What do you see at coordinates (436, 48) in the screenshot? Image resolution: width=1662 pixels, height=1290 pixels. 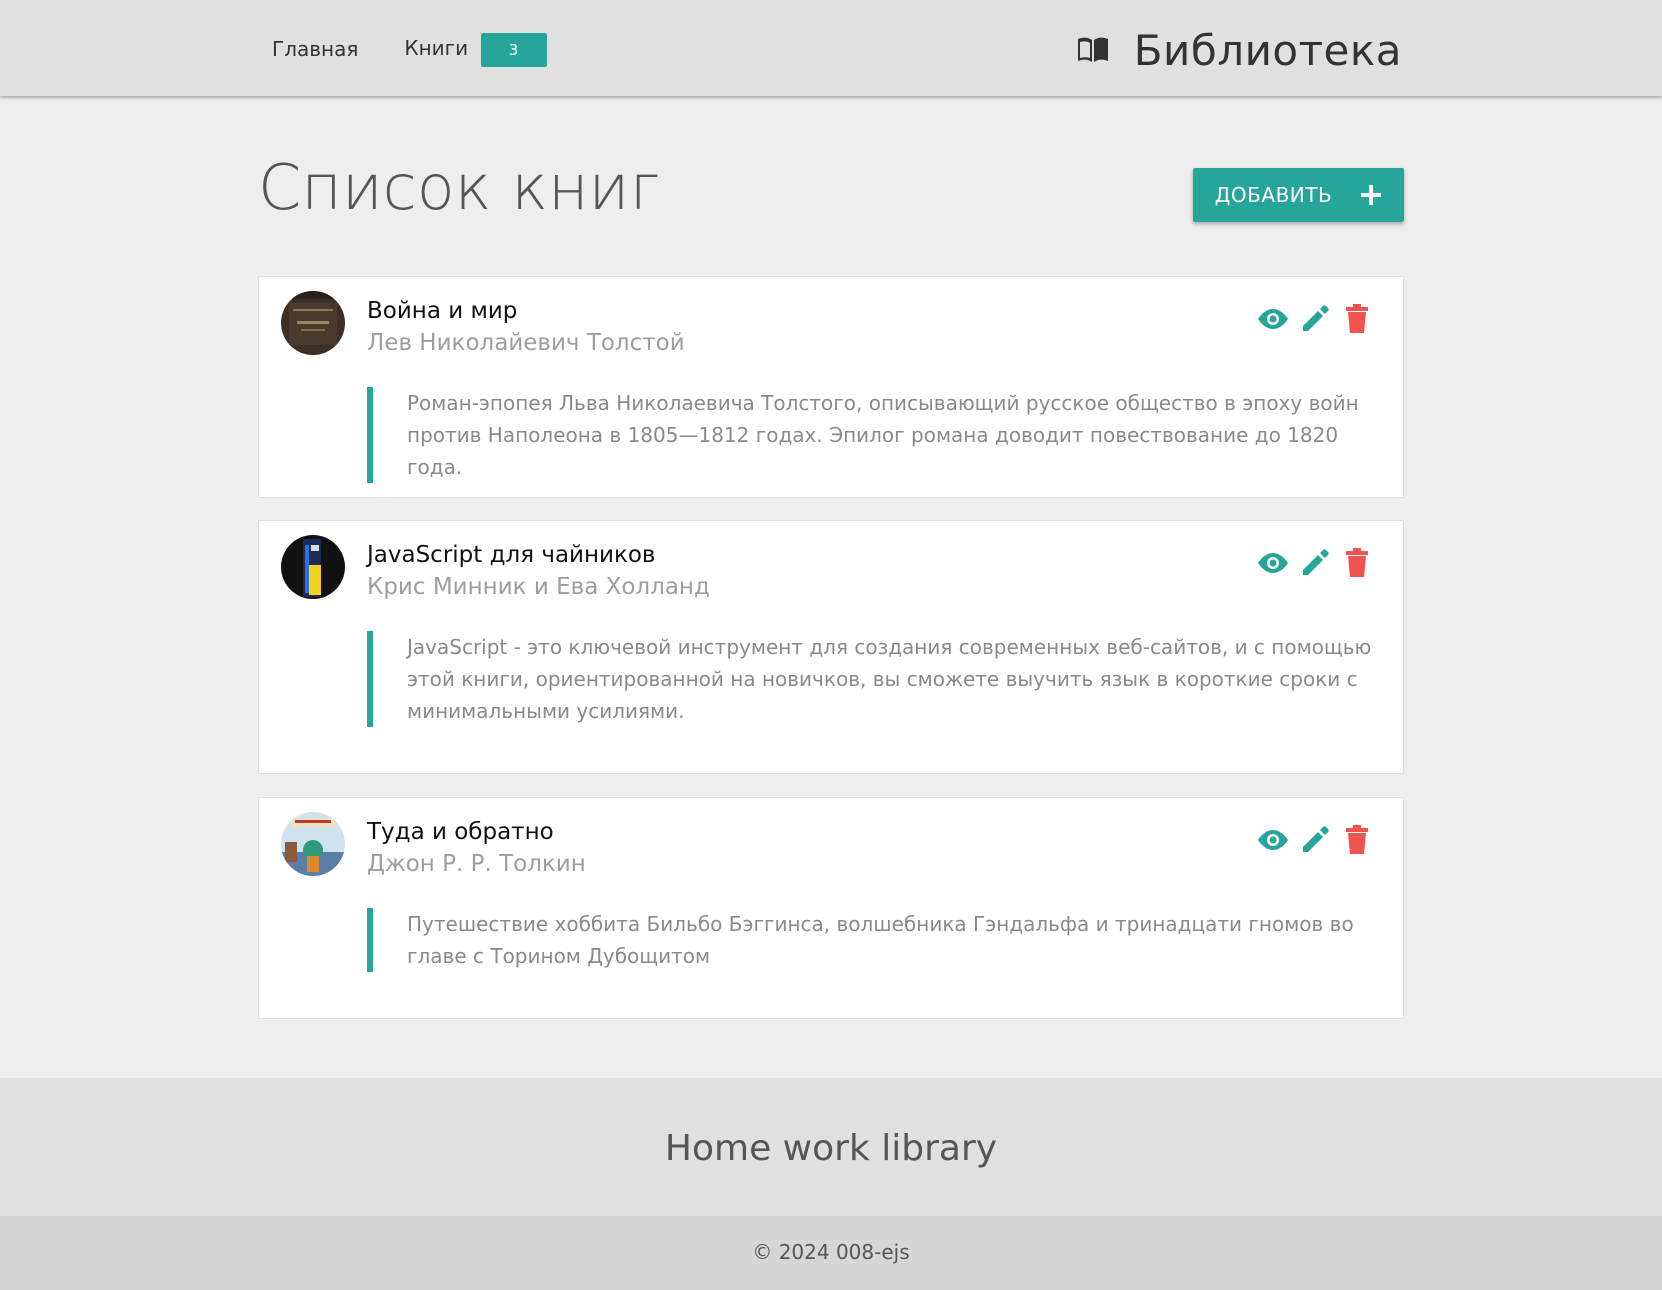 I see `nav-link-books-label: Книги` at bounding box center [436, 48].